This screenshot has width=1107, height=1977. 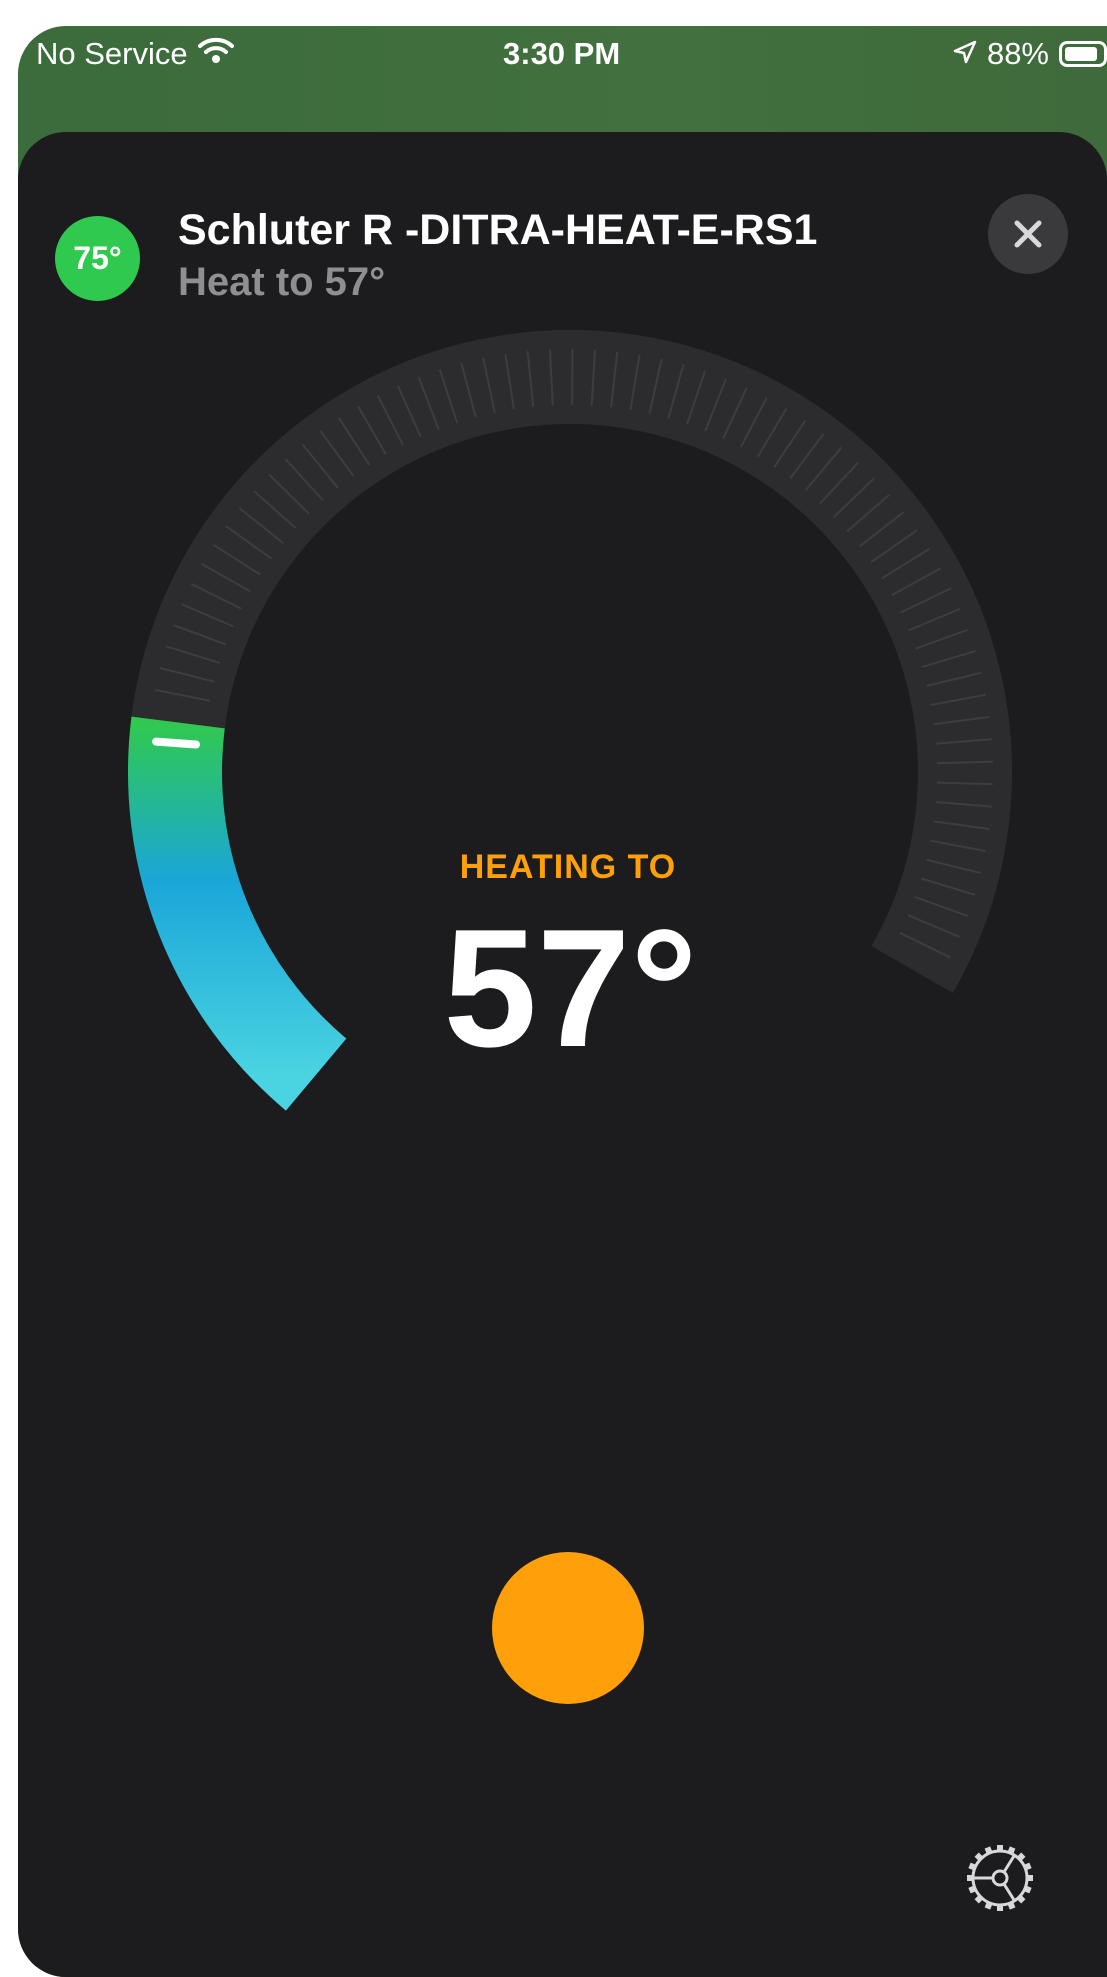 What do you see at coordinates (1017, 53) in the screenshot?
I see `battery-percent: 88%` at bounding box center [1017, 53].